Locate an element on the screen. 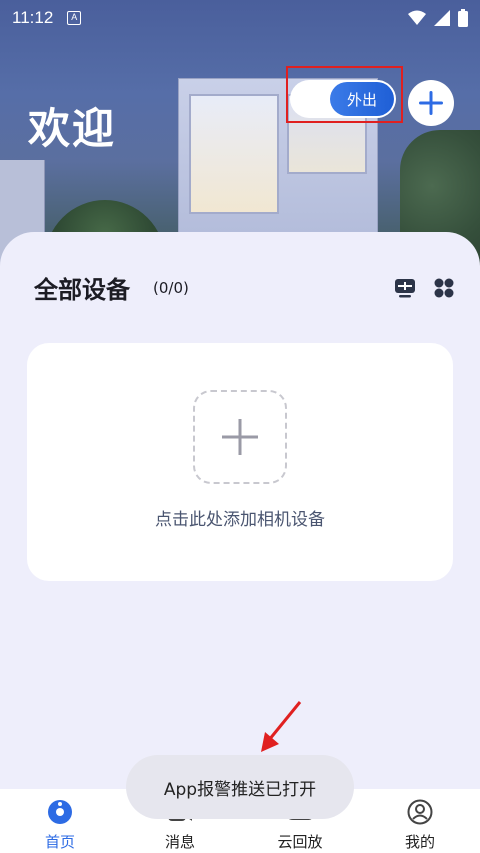 This screenshot has width=480, height=853. nav-label-profile: 我的 is located at coordinates (419, 842).